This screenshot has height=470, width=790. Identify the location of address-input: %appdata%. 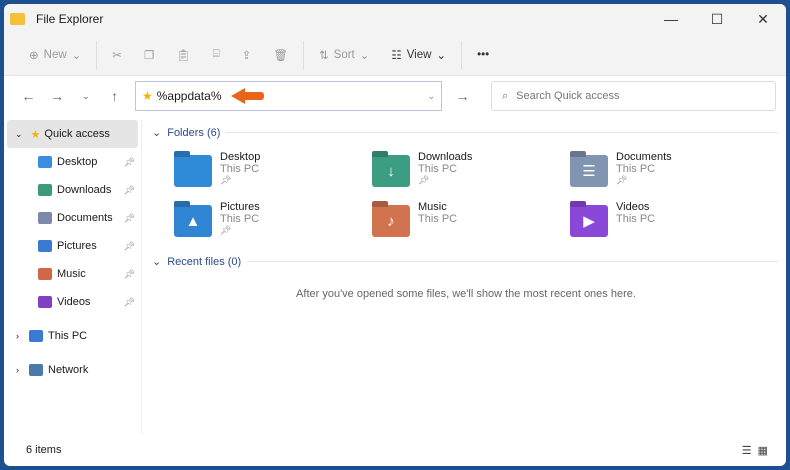
(189, 96).